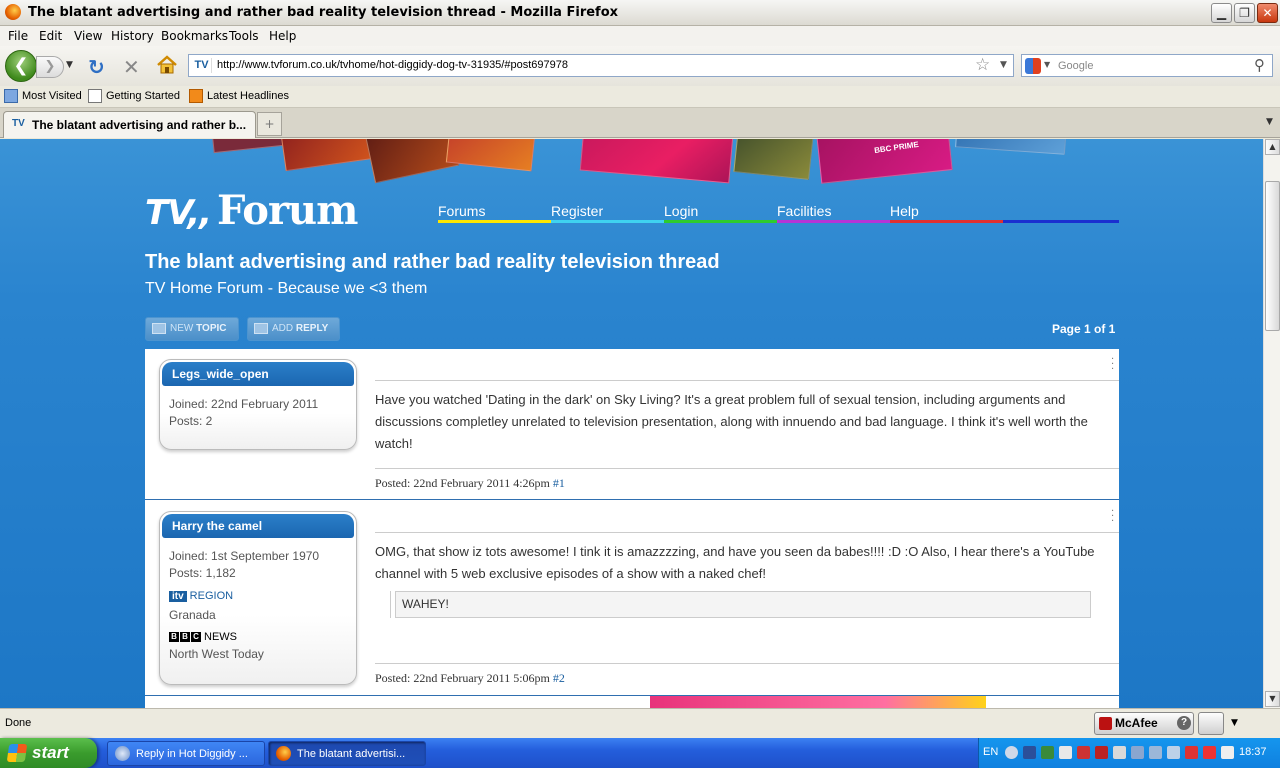 This screenshot has height=768, width=1280. I want to click on url-dropdown-icon: ▼, so click(1003, 65).